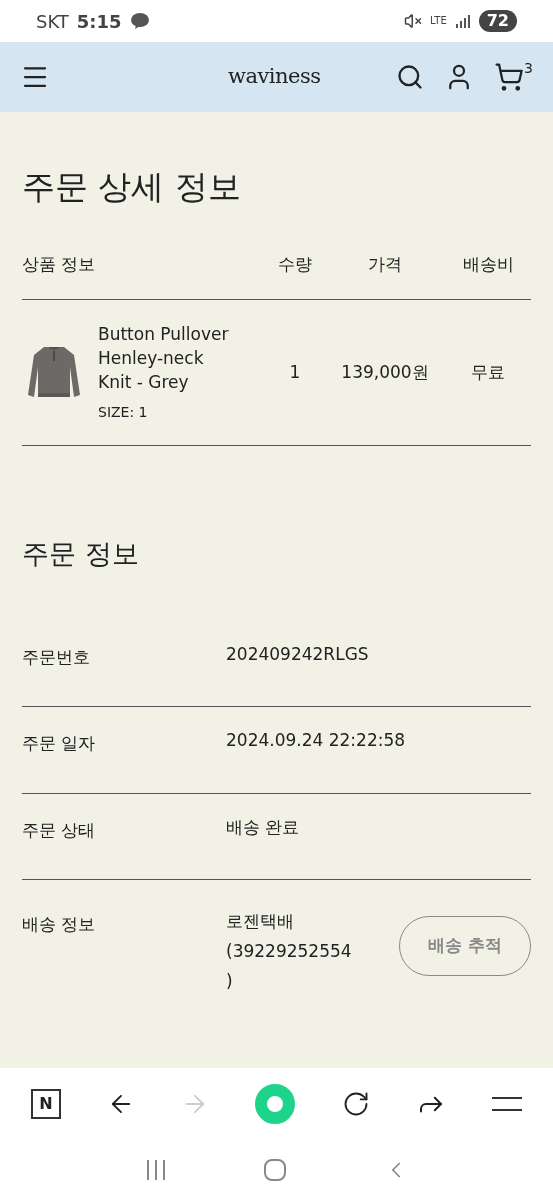  What do you see at coordinates (297, 654) in the screenshot?
I see `info-value: 202409242RLGS` at bounding box center [297, 654].